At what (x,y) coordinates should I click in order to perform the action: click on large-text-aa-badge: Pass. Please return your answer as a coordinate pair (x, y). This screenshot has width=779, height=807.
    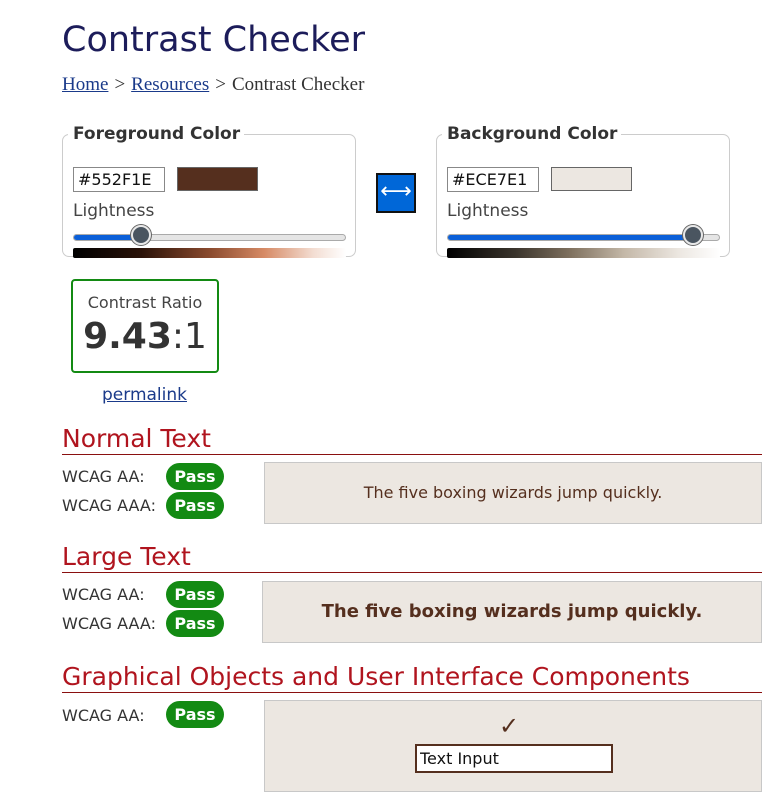
    Looking at the image, I should click on (195, 594).